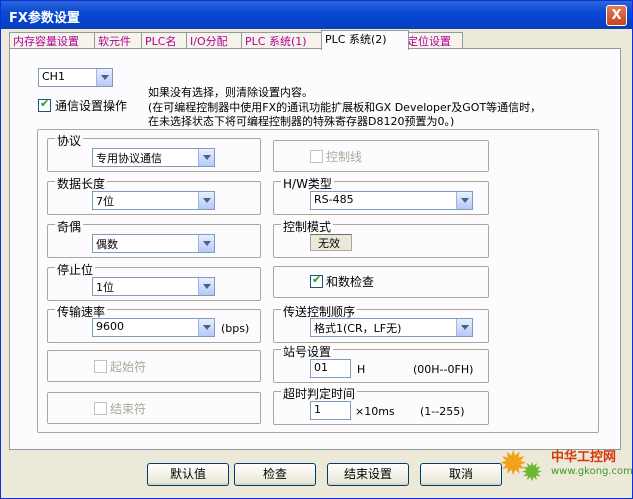  What do you see at coordinates (330, 410) in the screenshot?
I see `timeout-input: 1` at bounding box center [330, 410].